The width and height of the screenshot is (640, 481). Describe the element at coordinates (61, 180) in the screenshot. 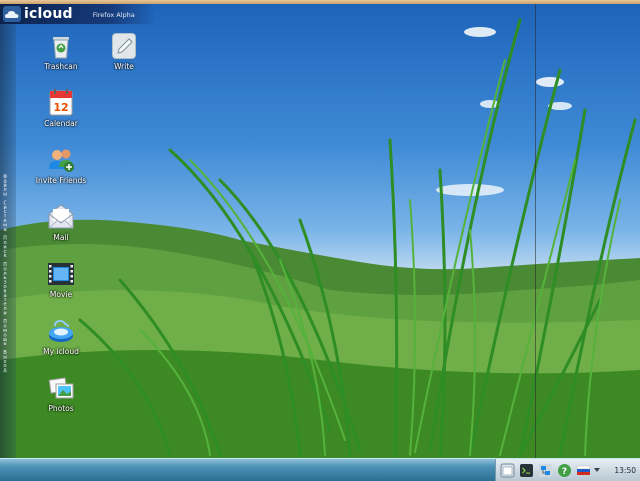

I see `desktop-icon-label: Invite Friends` at that location.